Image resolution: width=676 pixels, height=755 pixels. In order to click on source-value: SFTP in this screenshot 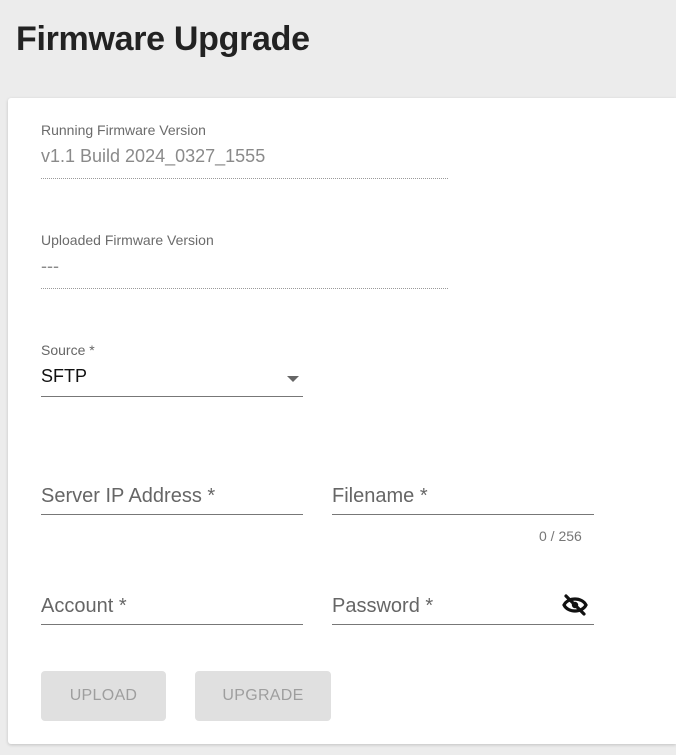, I will do `click(64, 376)`.